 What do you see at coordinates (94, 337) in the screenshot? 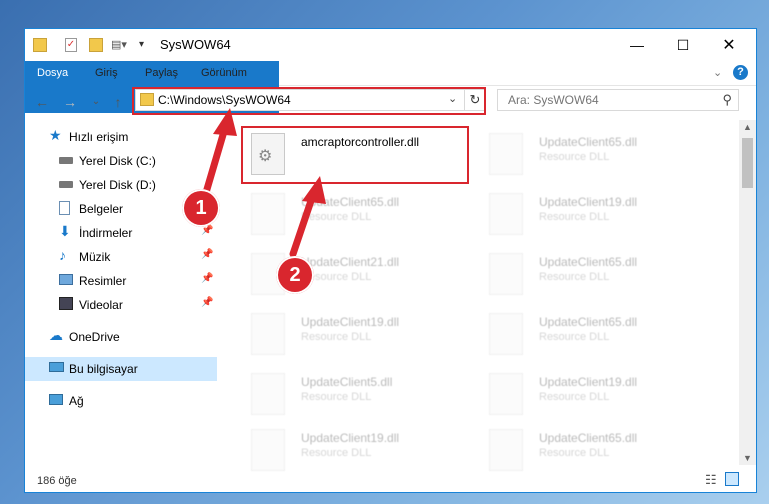
I see `sidebar-item-label: OneDrive` at bounding box center [94, 337].